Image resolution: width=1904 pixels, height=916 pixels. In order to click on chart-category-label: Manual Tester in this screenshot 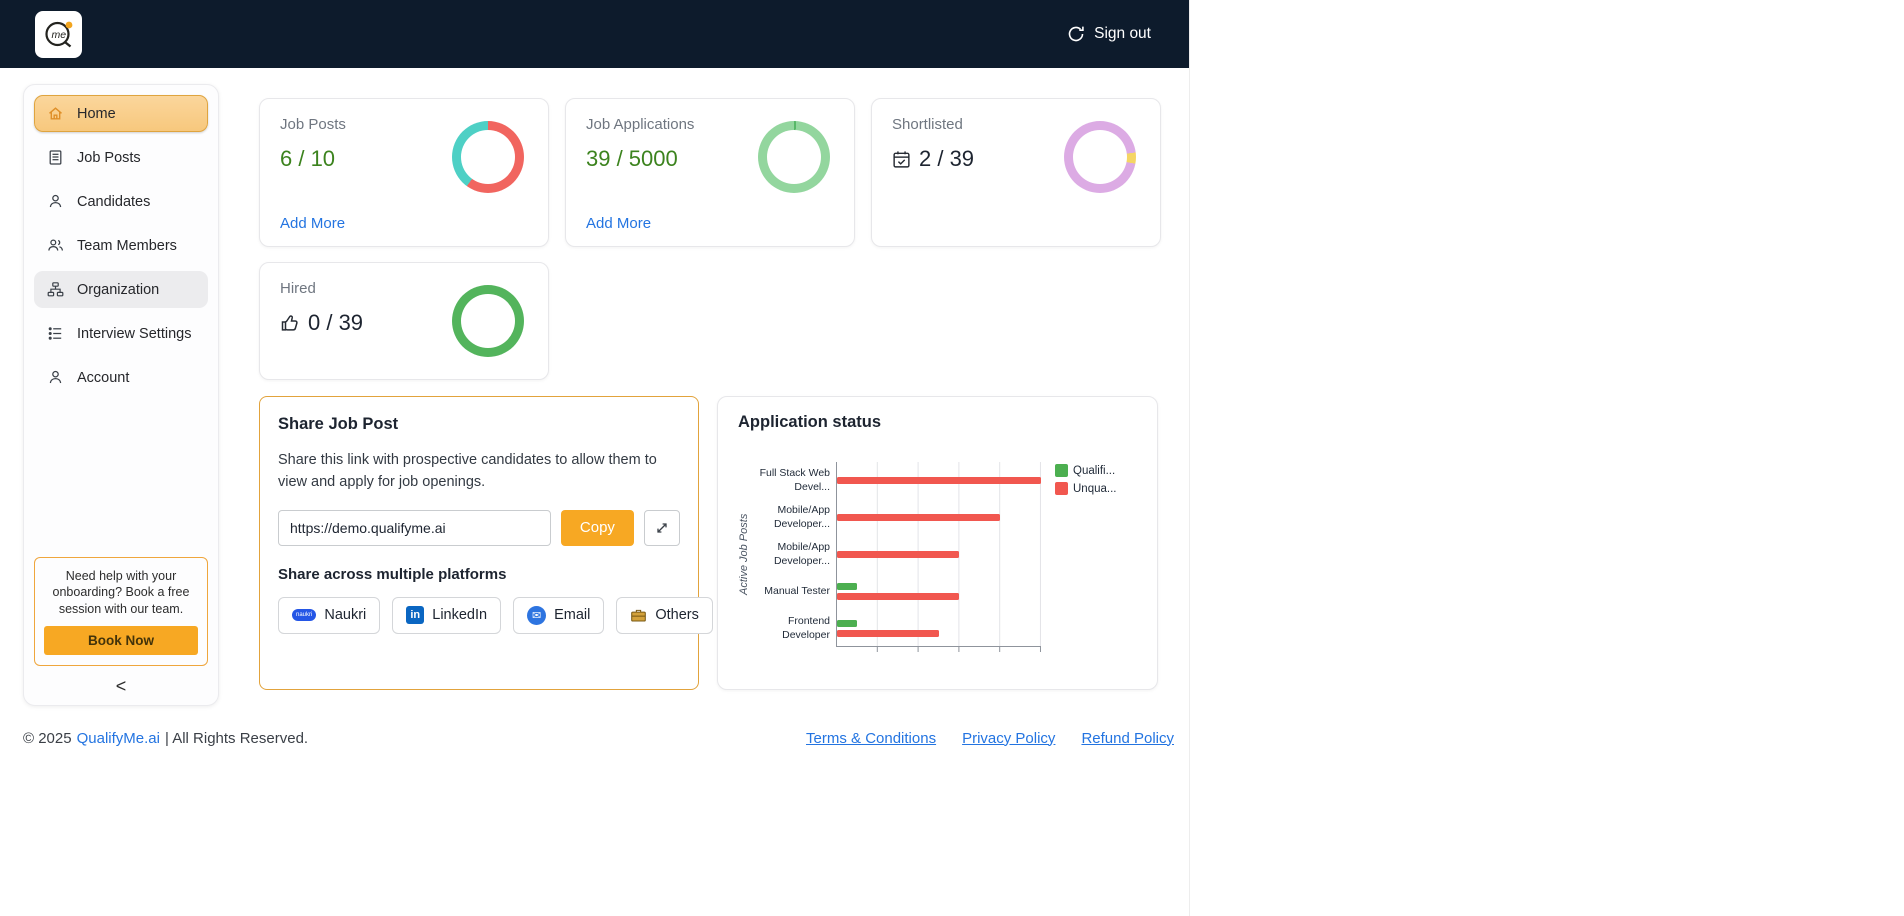, I will do `click(797, 590)`.